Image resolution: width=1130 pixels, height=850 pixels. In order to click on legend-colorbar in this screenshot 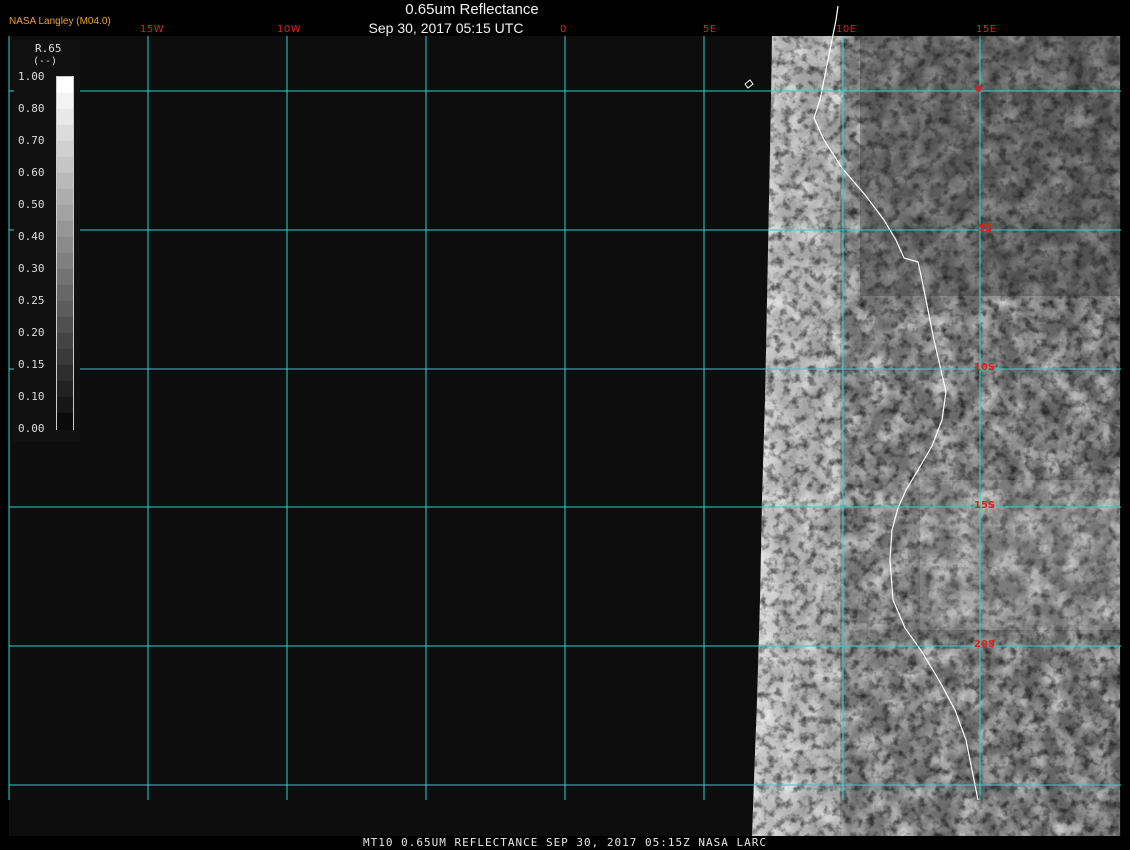, I will do `click(65, 253)`.